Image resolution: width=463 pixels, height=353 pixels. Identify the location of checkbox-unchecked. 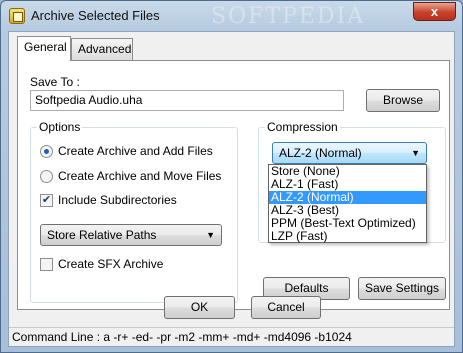
(46, 264).